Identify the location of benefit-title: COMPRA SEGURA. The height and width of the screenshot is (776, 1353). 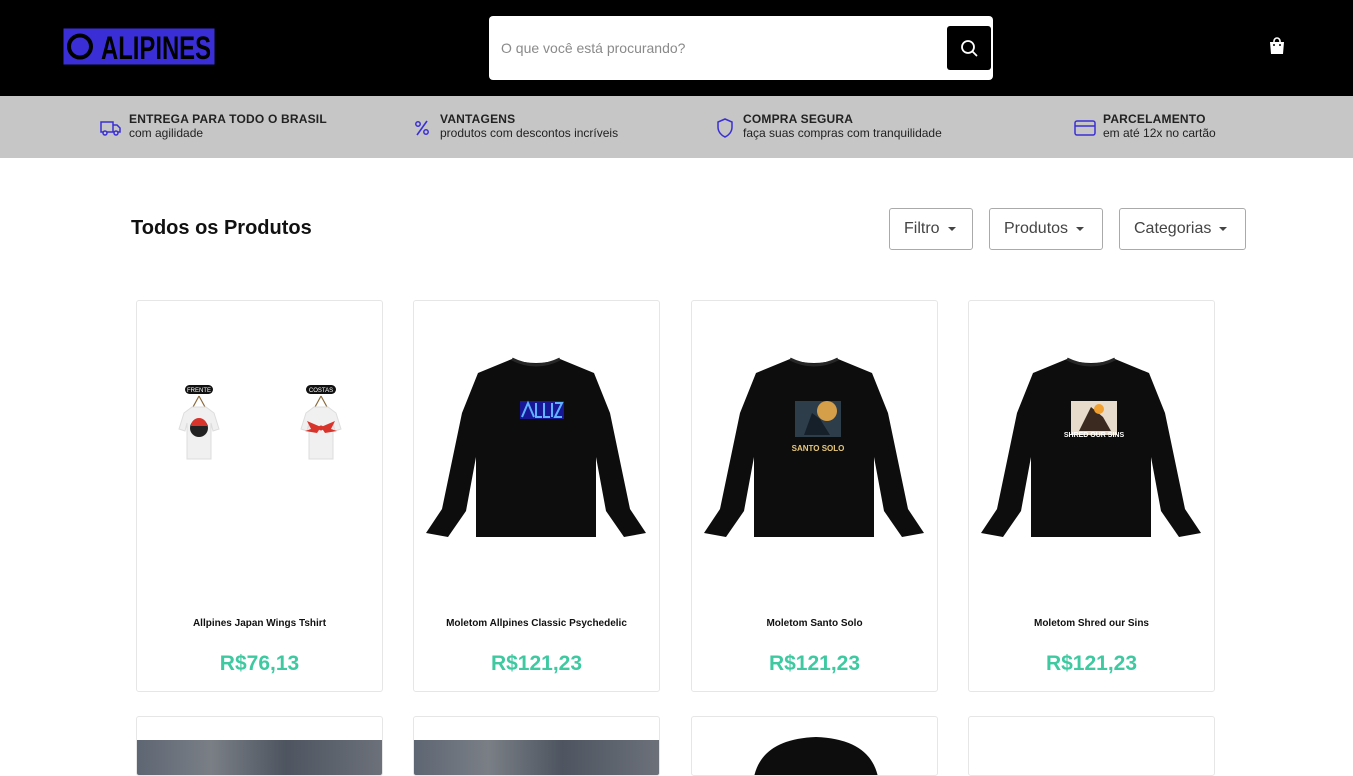
(798, 119).